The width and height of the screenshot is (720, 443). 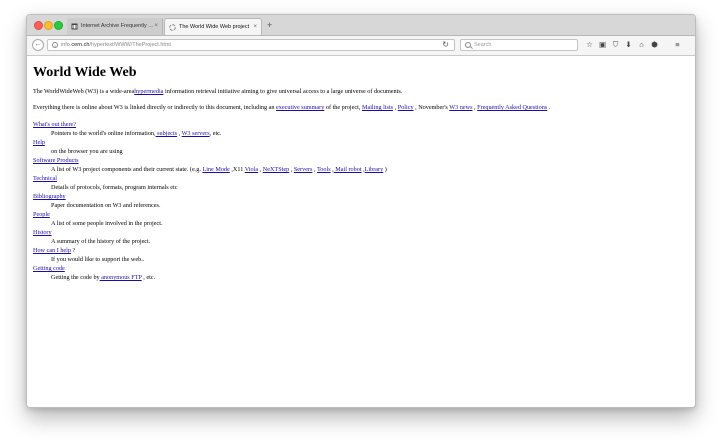 I want to click on text-fragment: , November's, so click(x=431, y=107).